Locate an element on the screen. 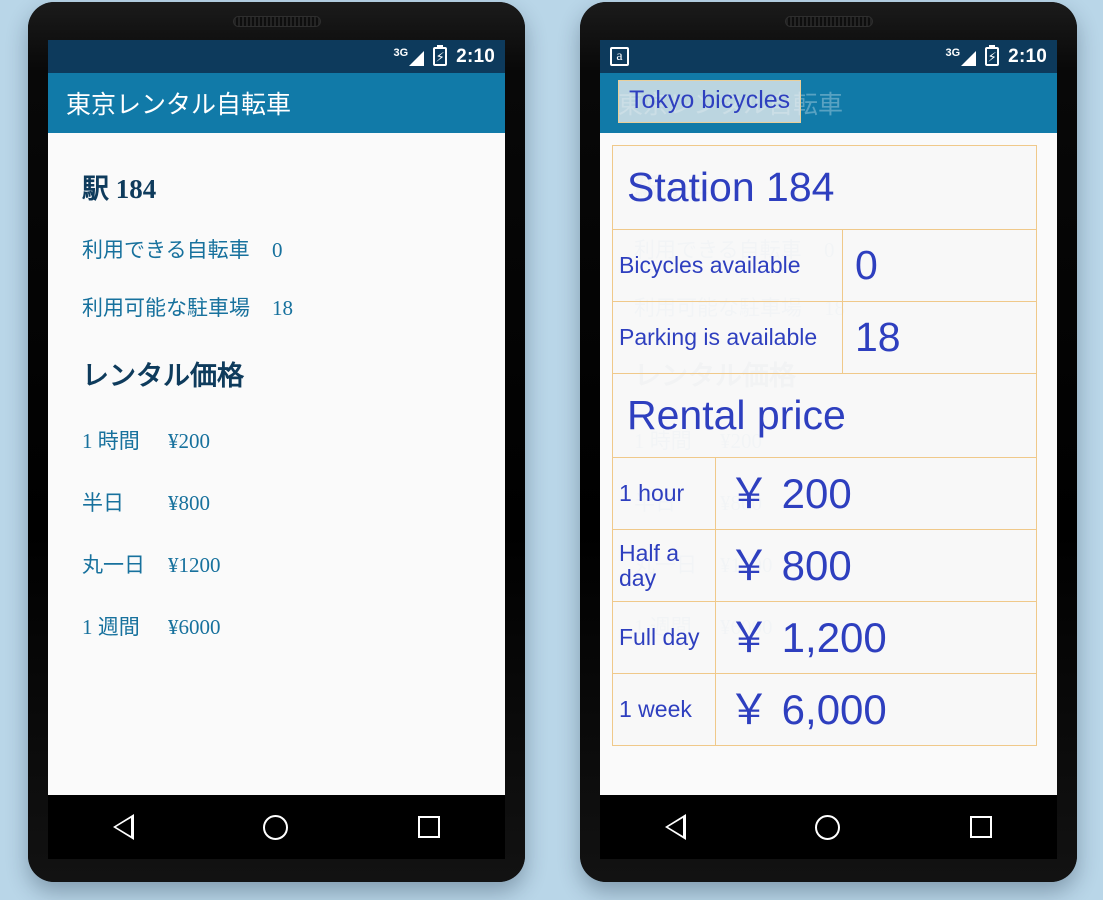 The height and width of the screenshot is (900, 1103). translated-value-week: ￥ 6,000 is located at coordinates (807, 709).